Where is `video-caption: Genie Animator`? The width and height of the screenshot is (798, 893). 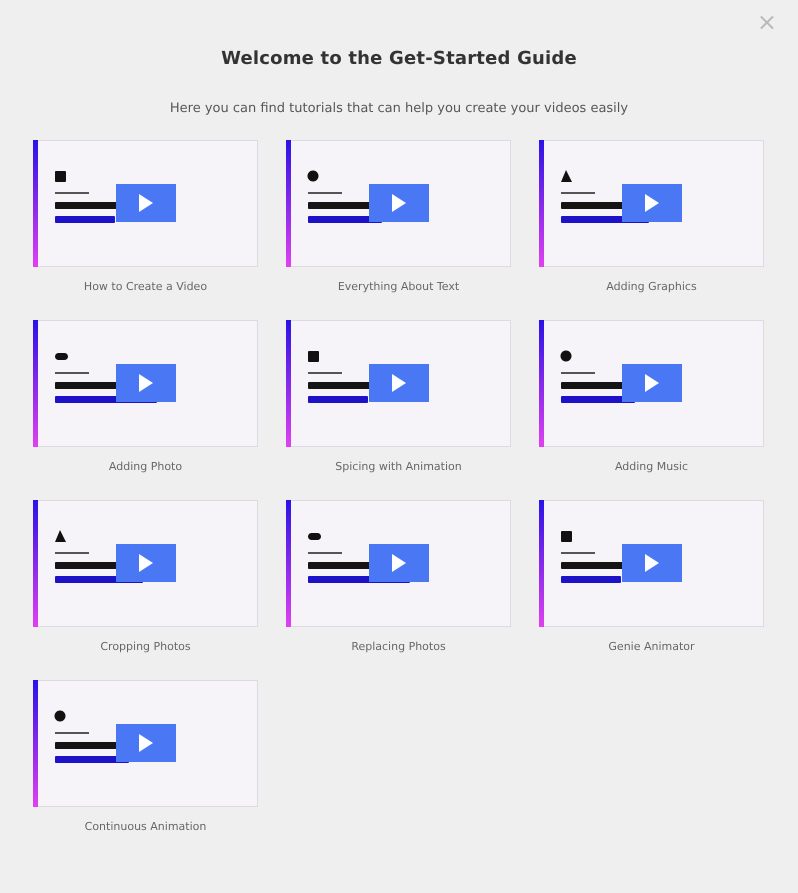 video-caption: Genie Animator is located at coordinates (651, 646).